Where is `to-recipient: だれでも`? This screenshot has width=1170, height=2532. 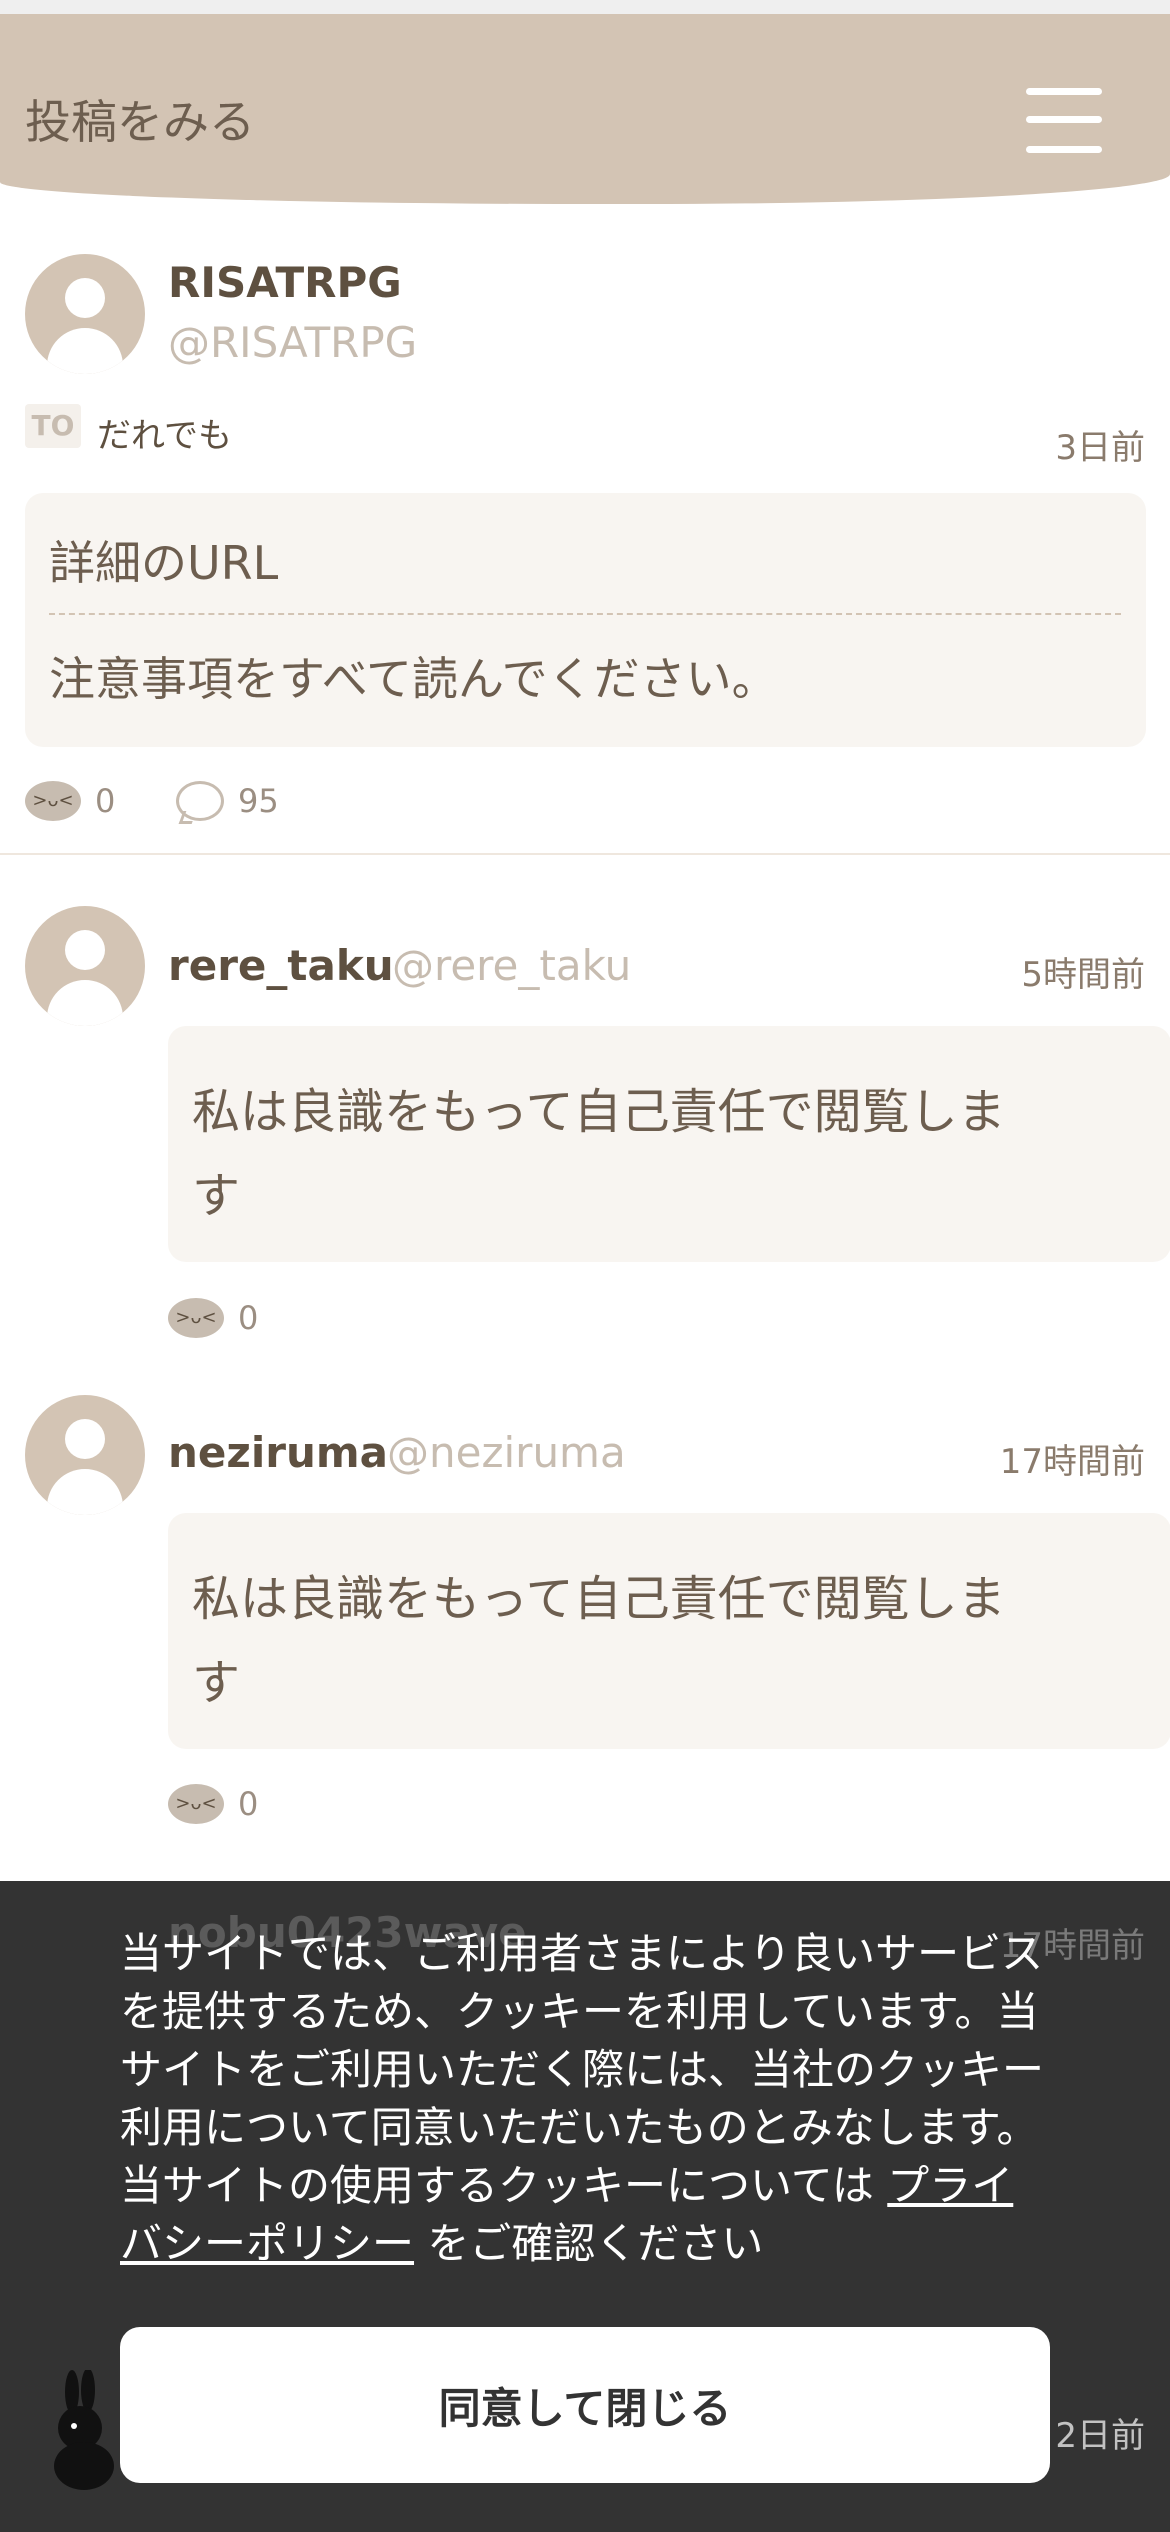
to-recipient: だれでも is located at coordinates (164, 436).